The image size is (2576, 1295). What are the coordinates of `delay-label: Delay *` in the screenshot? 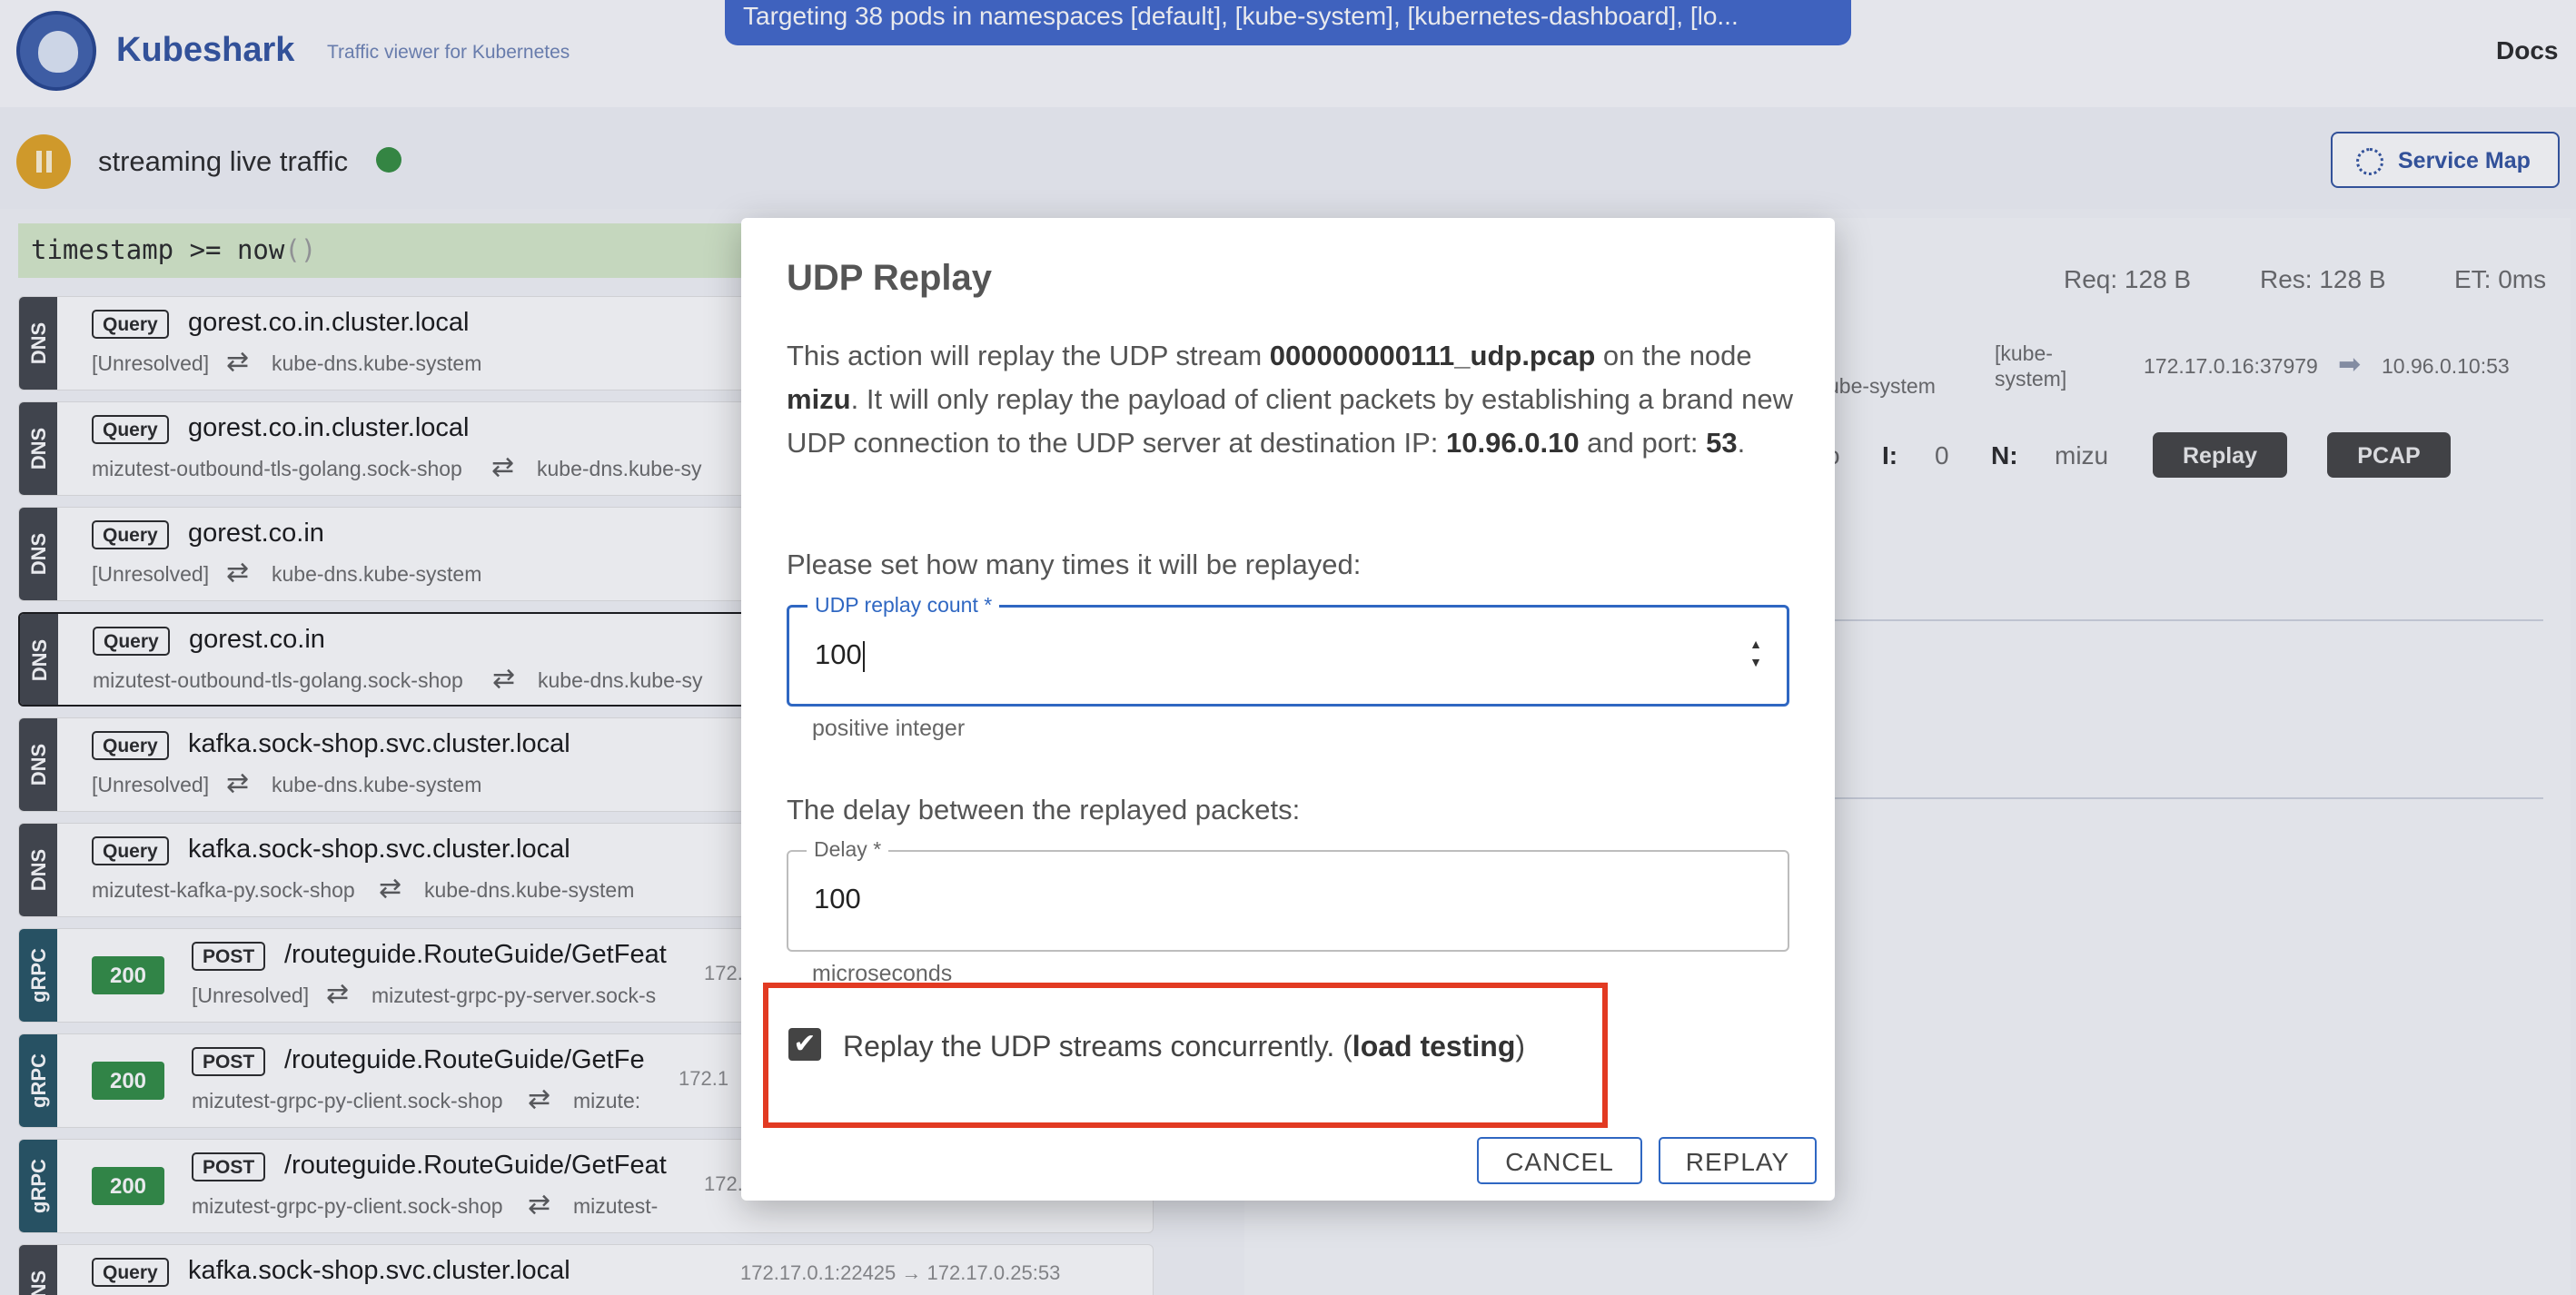 It's located at (848, 849).